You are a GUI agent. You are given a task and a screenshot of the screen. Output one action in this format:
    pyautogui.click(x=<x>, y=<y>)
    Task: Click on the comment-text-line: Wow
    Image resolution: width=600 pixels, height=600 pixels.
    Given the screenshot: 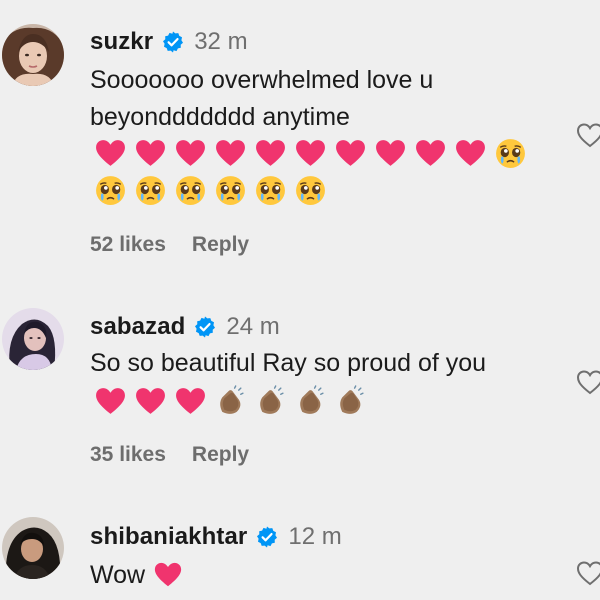 What is the action you would take?
    pyautogui.click(x=136, y=575)
    